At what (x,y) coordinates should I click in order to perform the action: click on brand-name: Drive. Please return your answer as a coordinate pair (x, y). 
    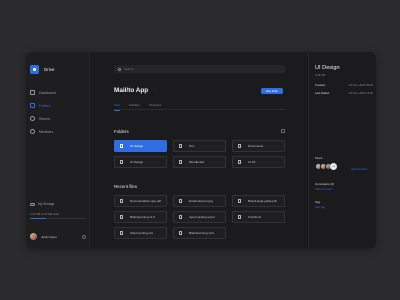
    Looking at the image, I should click on (49, 69).